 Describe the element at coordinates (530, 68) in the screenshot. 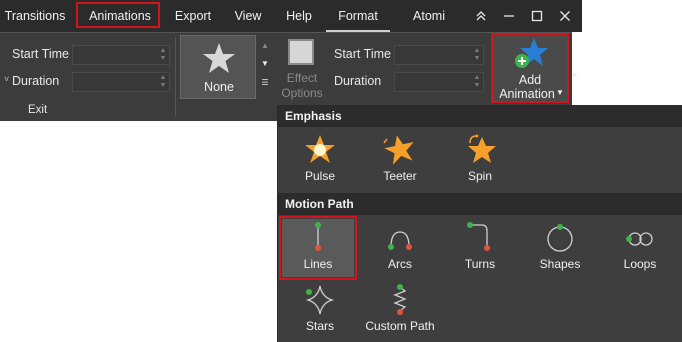

I see `highlight-add-animation` at that location.